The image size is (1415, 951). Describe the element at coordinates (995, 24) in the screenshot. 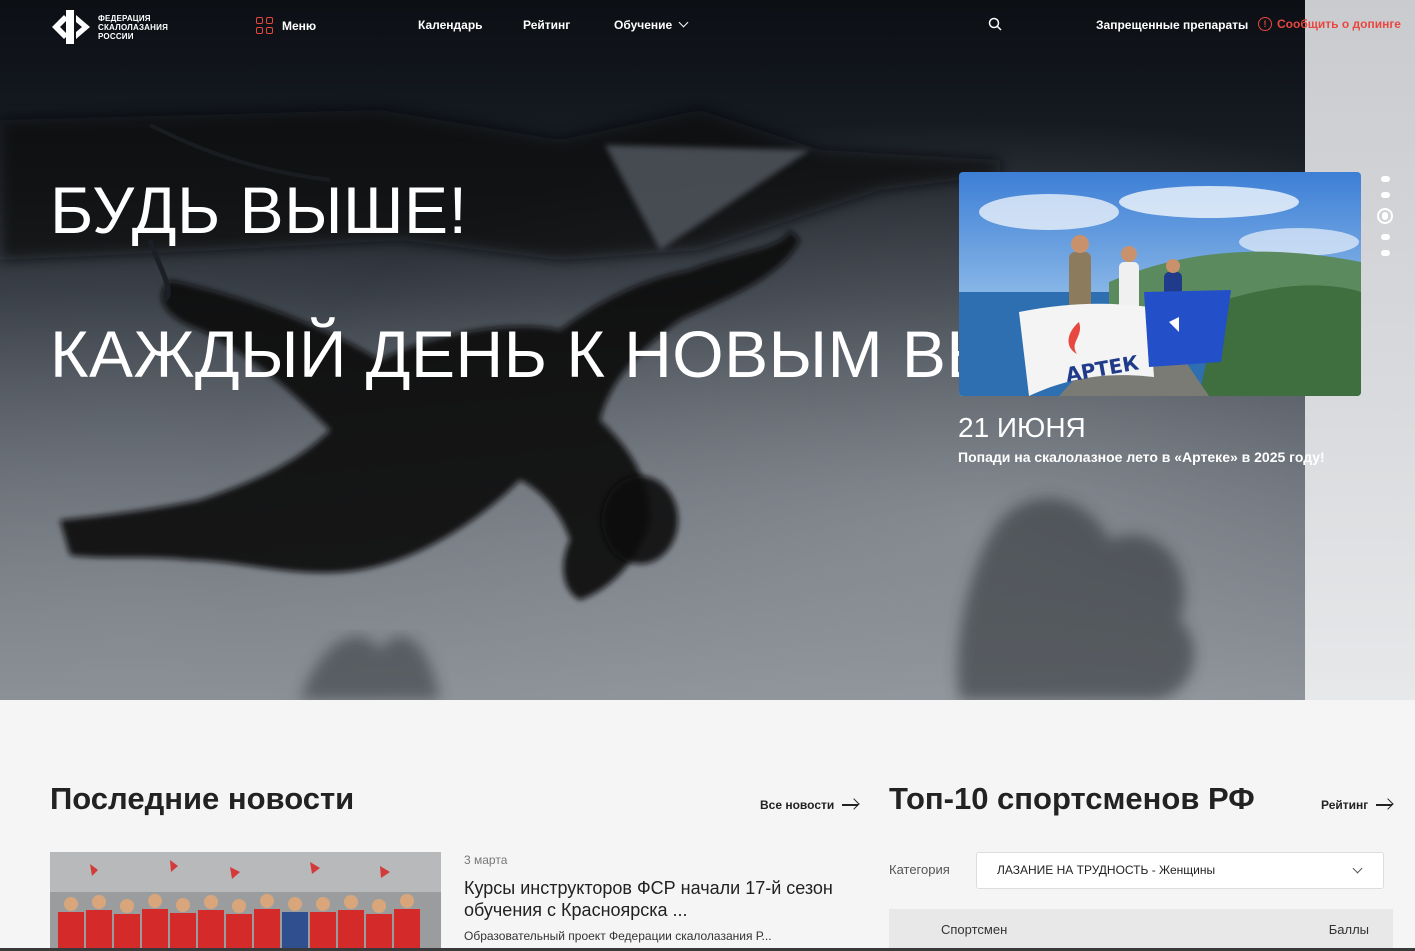

I see `search-icon` at that location.